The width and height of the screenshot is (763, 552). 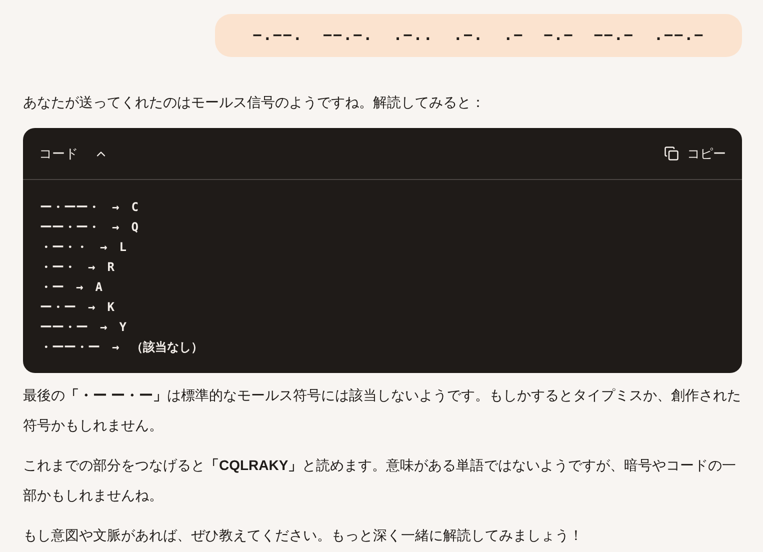 What do you see at coordinates (478, 35) in the screenshot?
I see `user-message: −.−−. −−.−. .−.. .−. .− −.− −−.− .−−.−` at bounding box center [478, 35].